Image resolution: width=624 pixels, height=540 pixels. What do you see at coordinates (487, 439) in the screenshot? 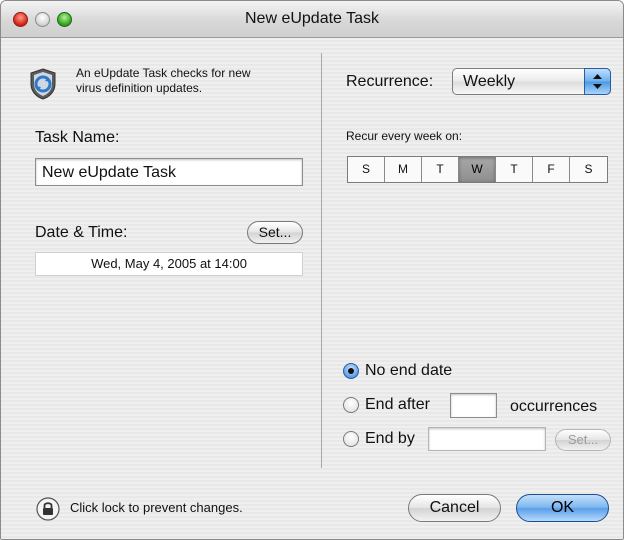
I see `end-by-date-field` at bounding box center [487, 439].